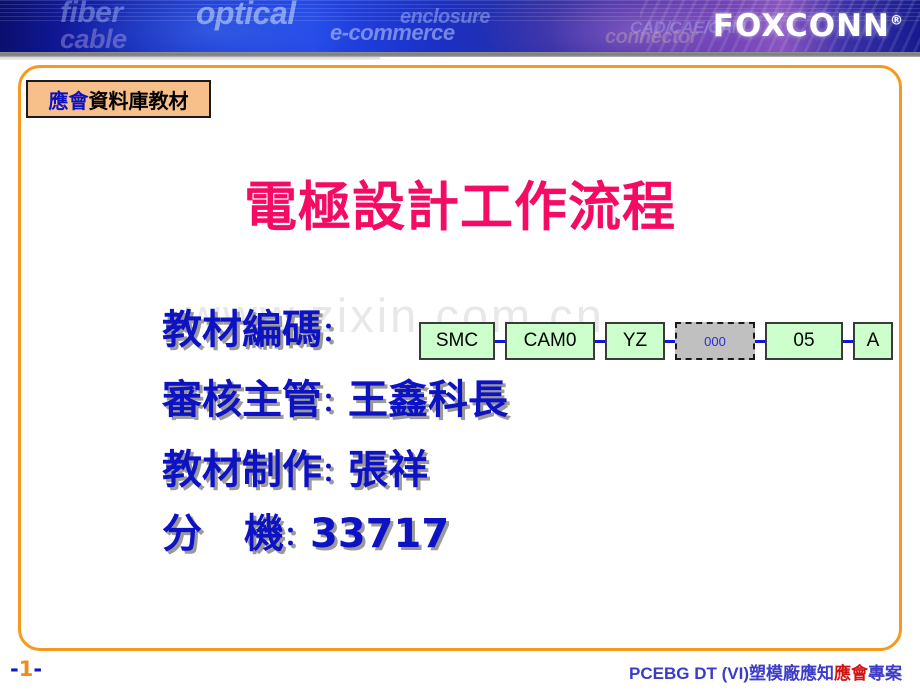 The height and width of the screenshot is (690, 920). What do you see at coordinates (246, 15) in the screenshot?
I see `banner-keyword-optical: optical` at bounding box center [246, 15].